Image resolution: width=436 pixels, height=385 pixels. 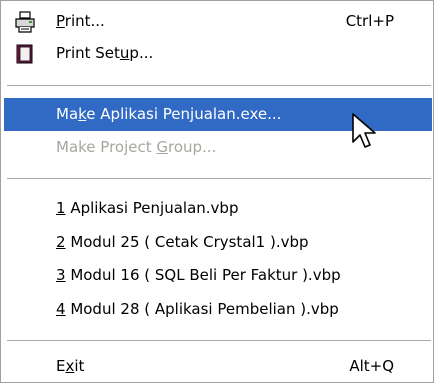 I want to click on menu-item-print: Print... Ctrl+P, so click(x=218, y=21).